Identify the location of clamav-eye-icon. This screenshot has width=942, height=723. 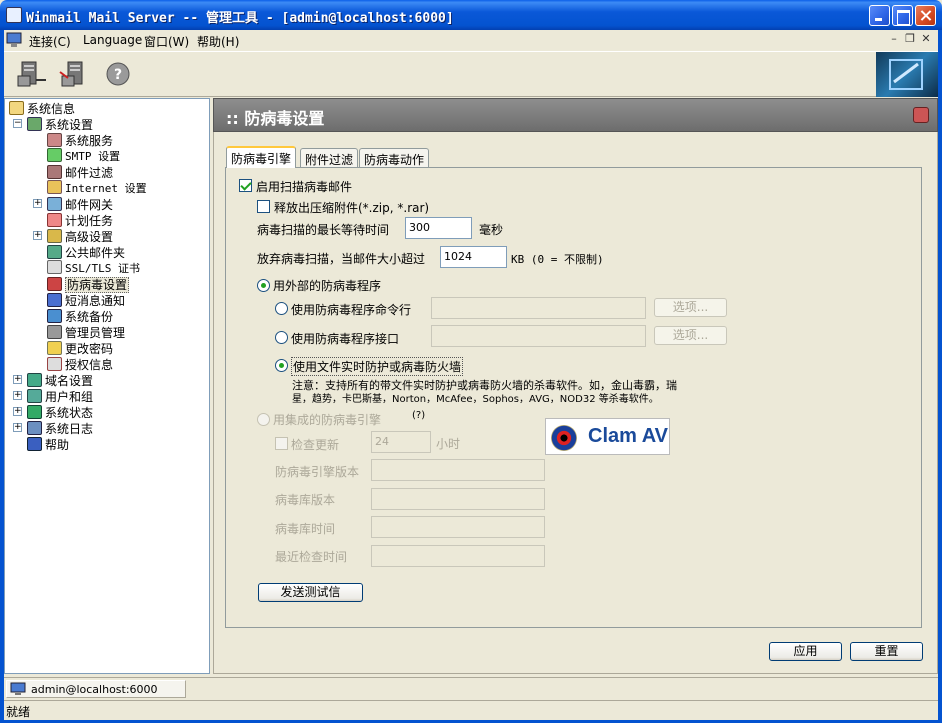
(564, 438).